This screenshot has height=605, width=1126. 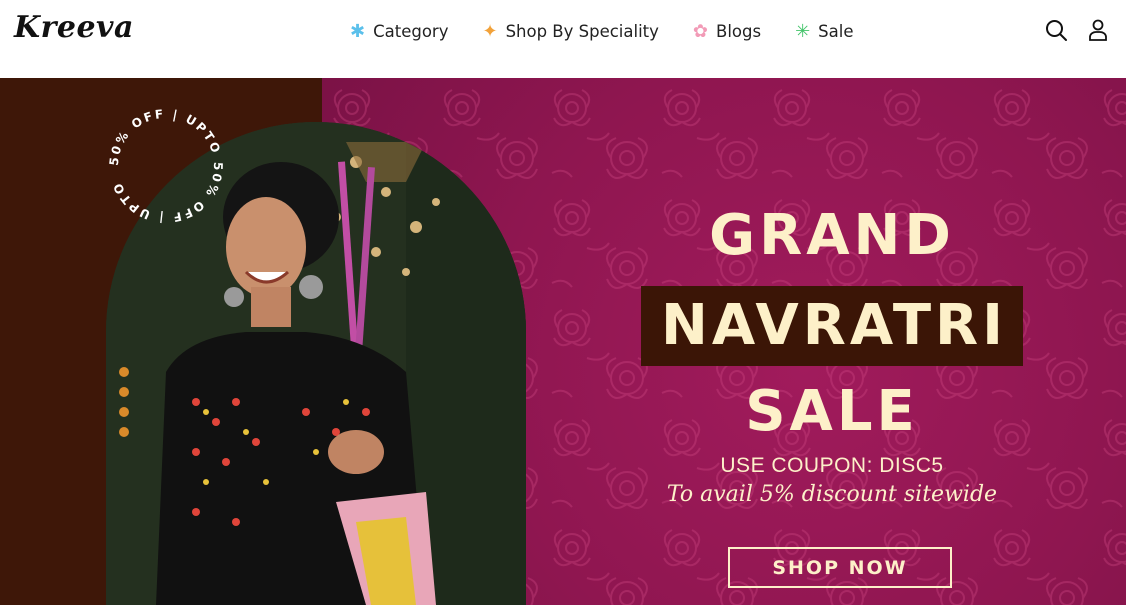 What do you see at coordinates (836, 31) in the screenshot?
I see `nav-sale-label: Sale` at bounding box center [836, 31].